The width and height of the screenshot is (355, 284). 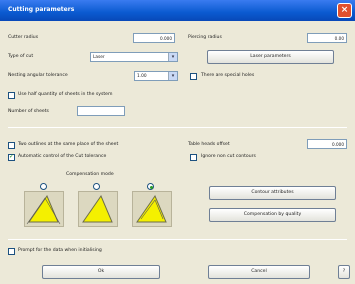 What do you see at coordinates (228, 75) in the screenshot?
I see `special-holes-label: There are special holes` at bounding box center [228, 75].